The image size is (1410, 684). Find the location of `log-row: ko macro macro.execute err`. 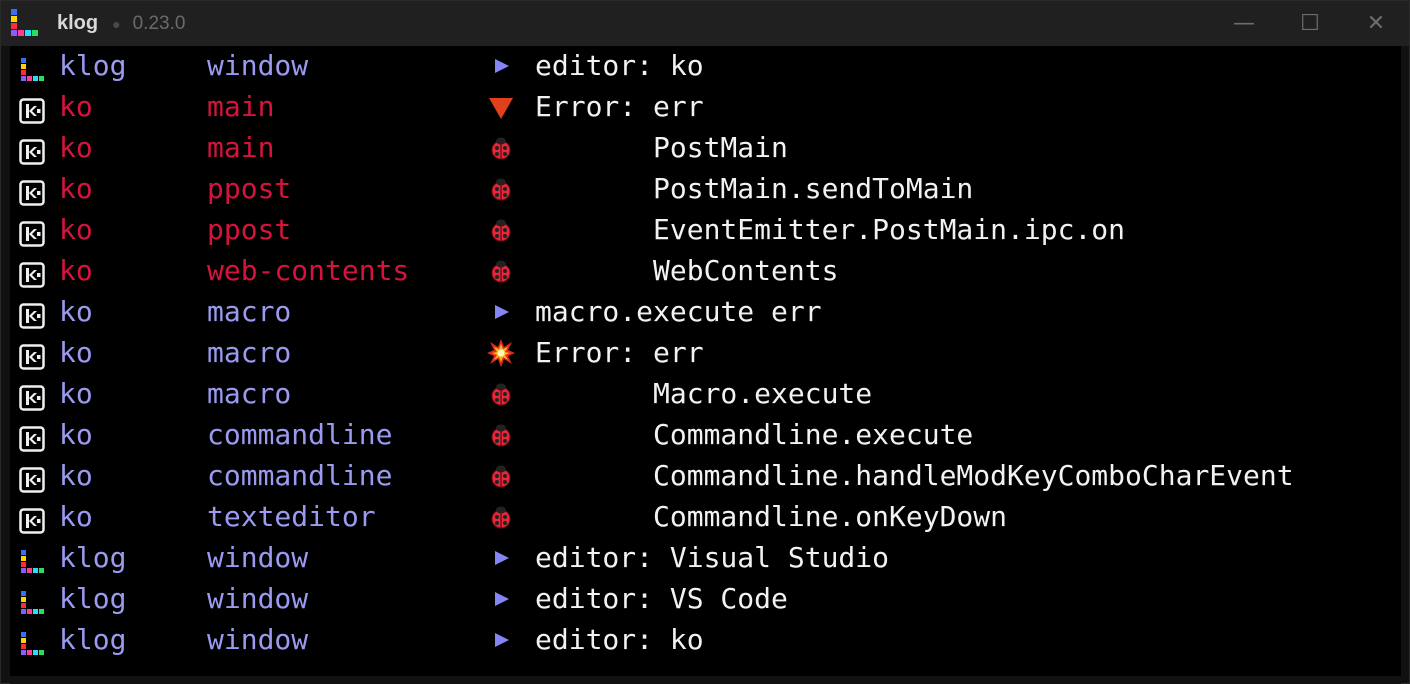

log-row: ko macro macro.execute err is located at coordinates (705, 311).